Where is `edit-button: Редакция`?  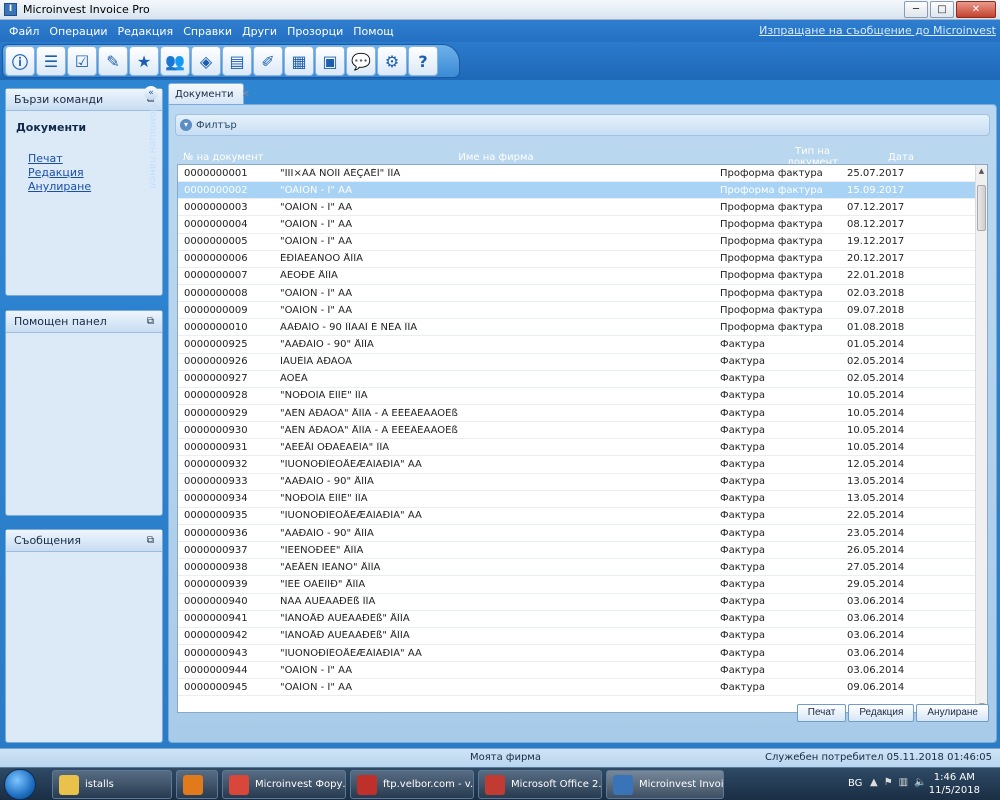 edit-button: Редакция is located at coordinates (881, 713).